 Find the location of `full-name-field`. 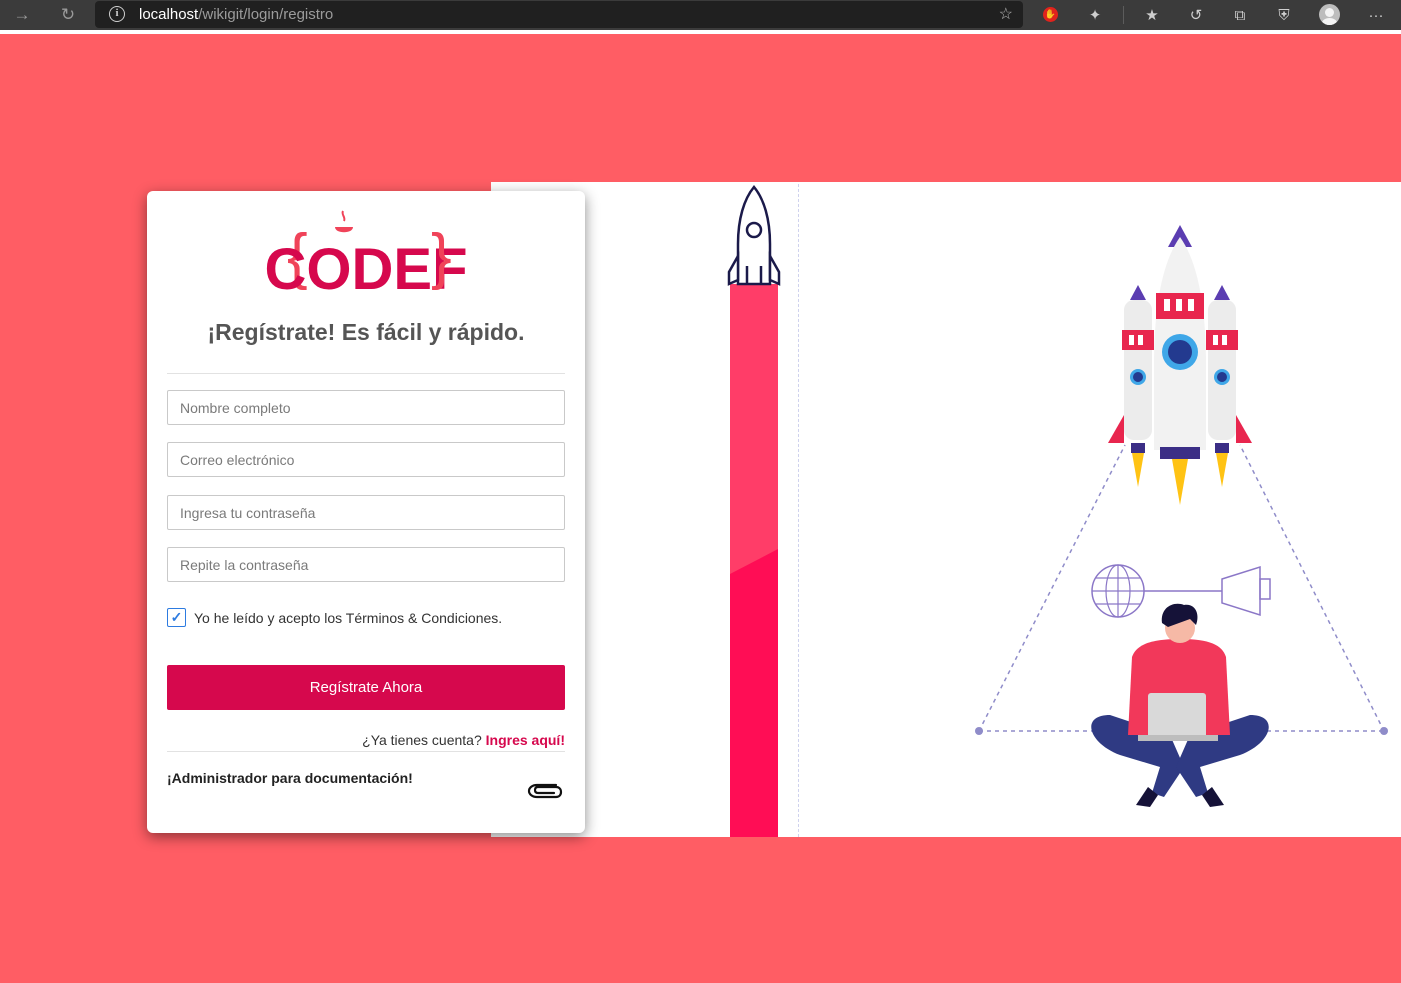

full-name-field is located at coordinates (366, 407).